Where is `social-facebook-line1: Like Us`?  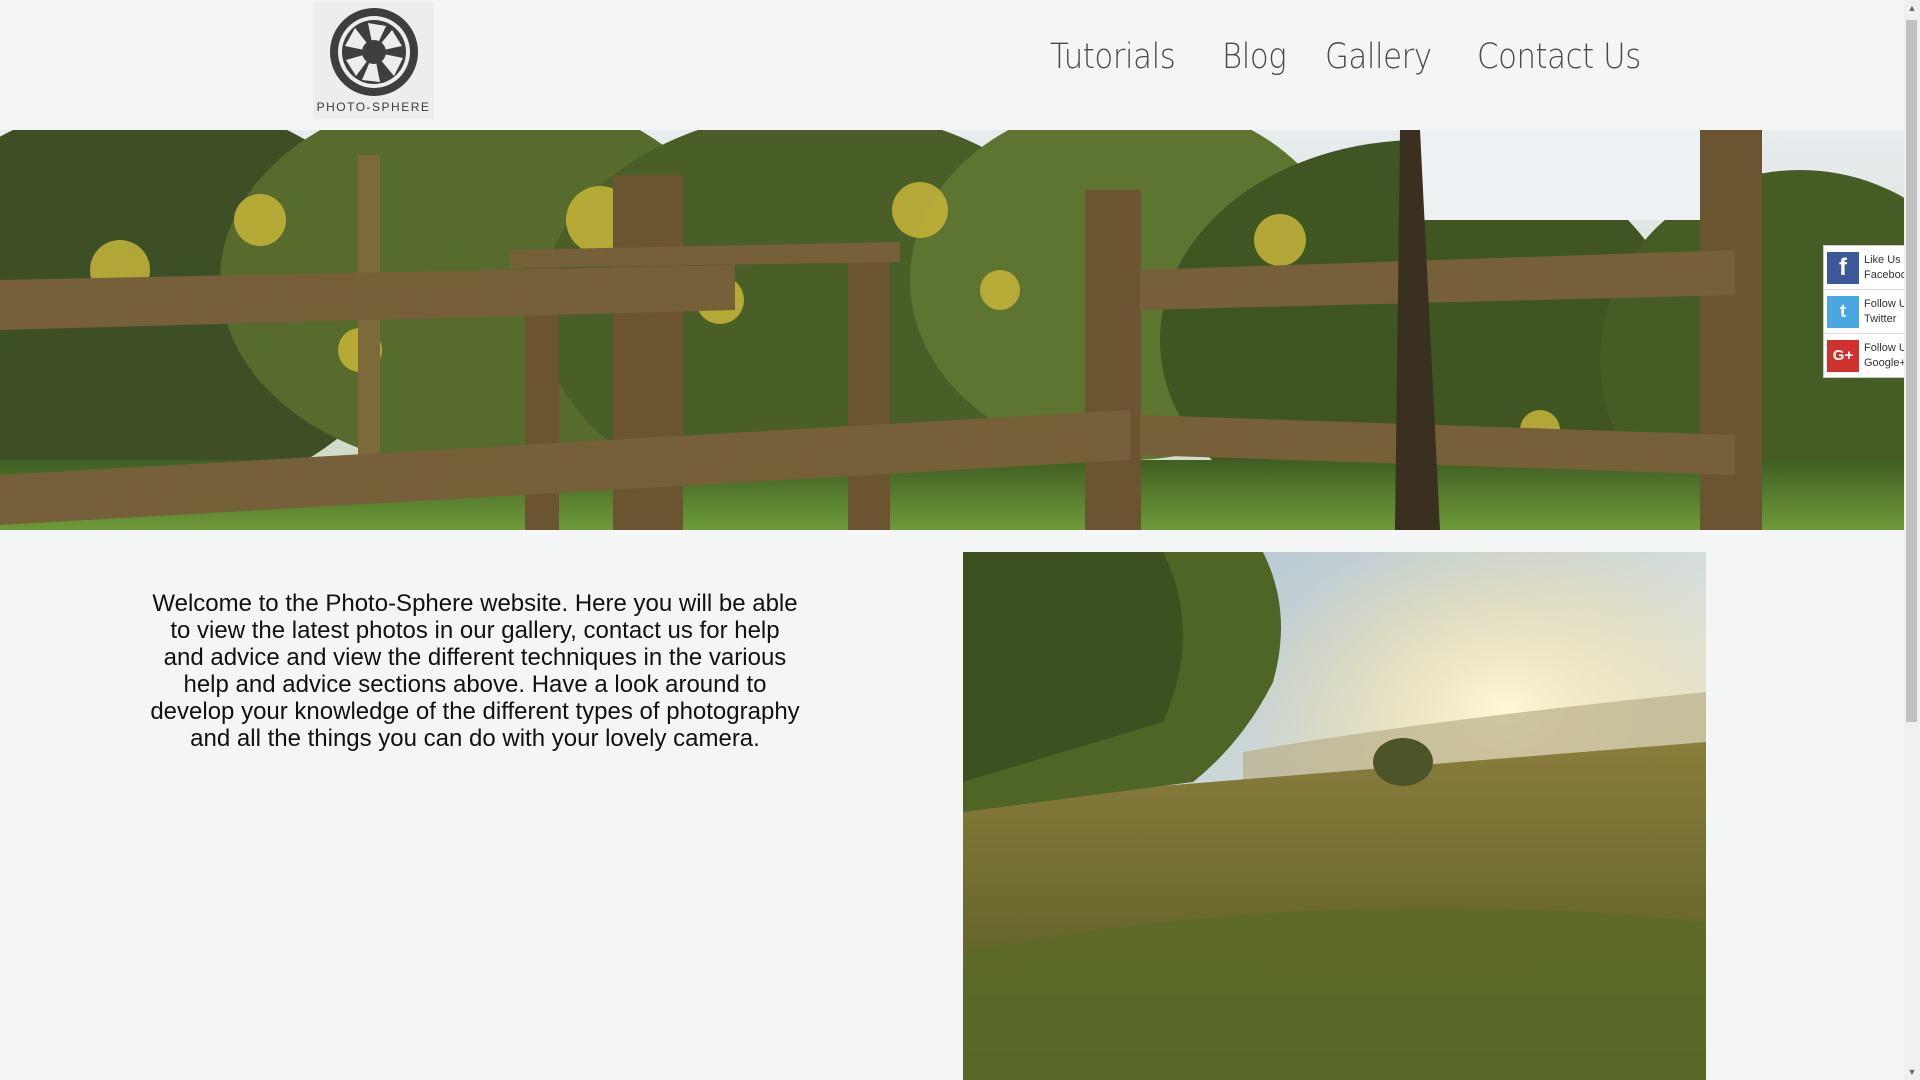 social-facebook-line1: Like Us is located at coordinates (1882, 259).